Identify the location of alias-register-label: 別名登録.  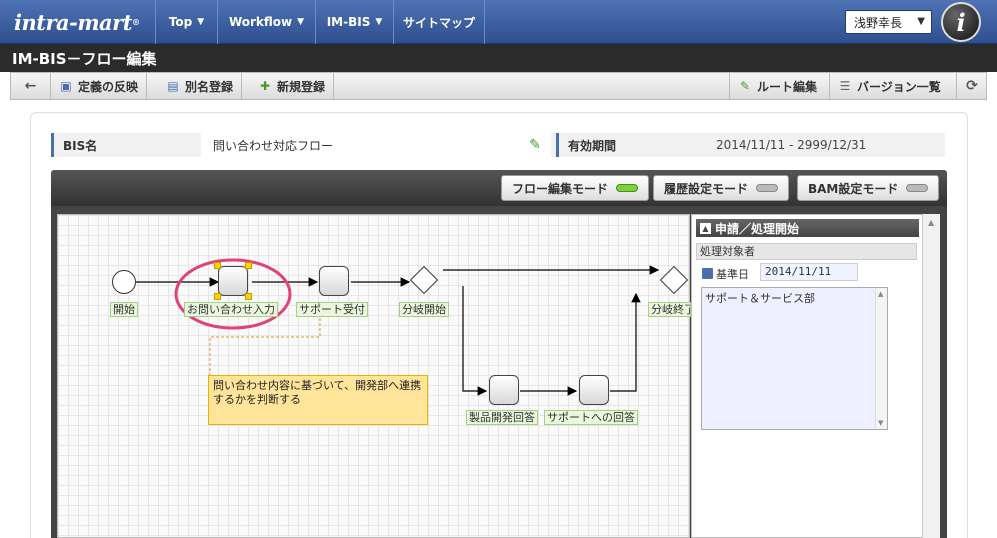
(209, 86).